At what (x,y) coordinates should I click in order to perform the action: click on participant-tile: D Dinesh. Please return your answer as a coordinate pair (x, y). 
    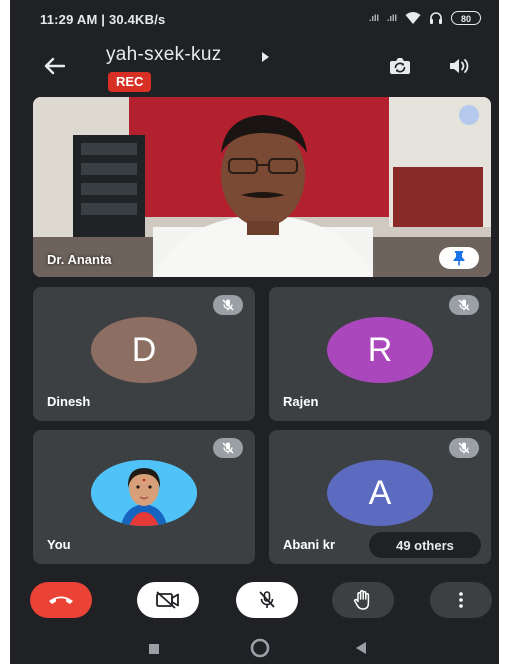
    Looking at the image, I should click on (144, 354).